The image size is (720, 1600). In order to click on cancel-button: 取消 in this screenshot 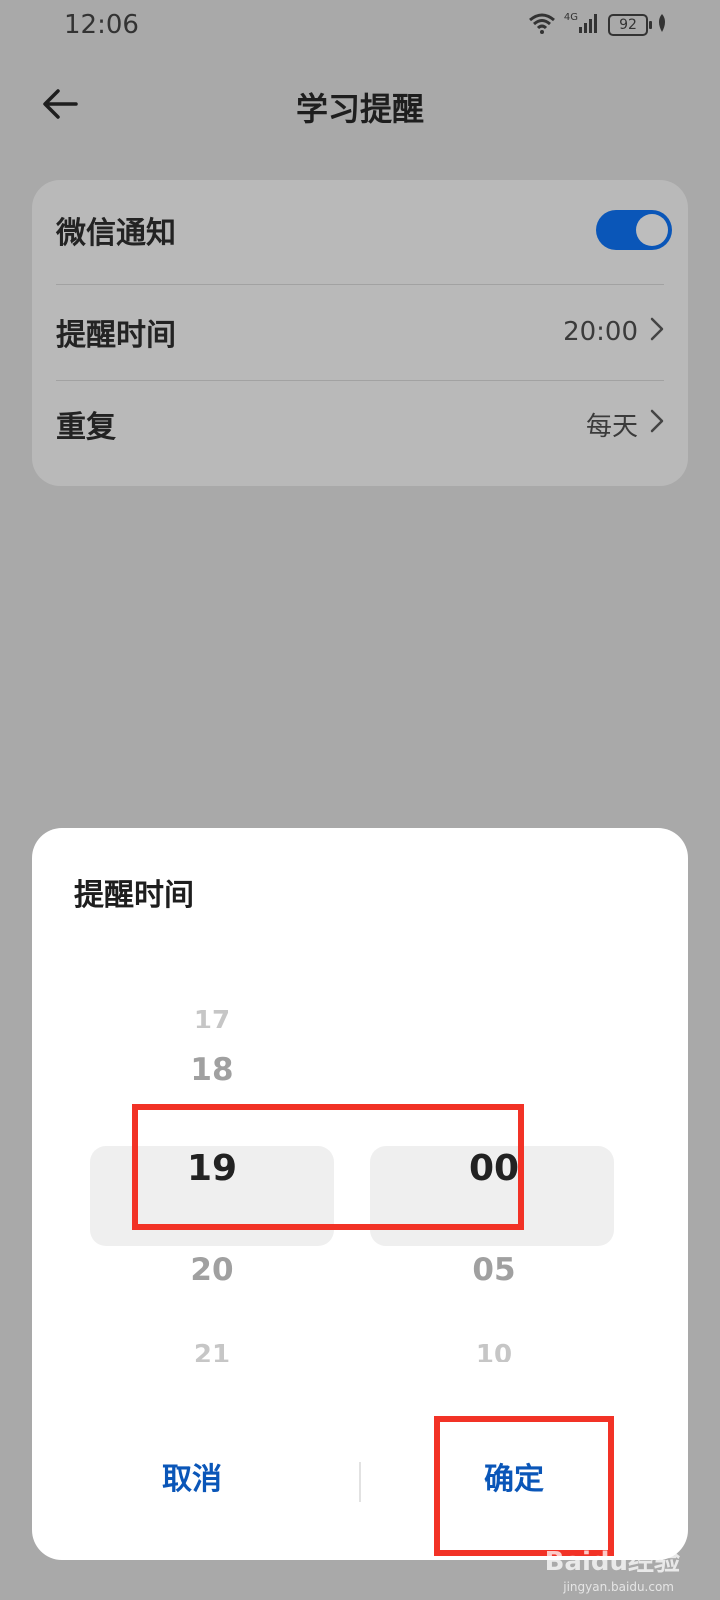, I will do `click(192, 1480)`.